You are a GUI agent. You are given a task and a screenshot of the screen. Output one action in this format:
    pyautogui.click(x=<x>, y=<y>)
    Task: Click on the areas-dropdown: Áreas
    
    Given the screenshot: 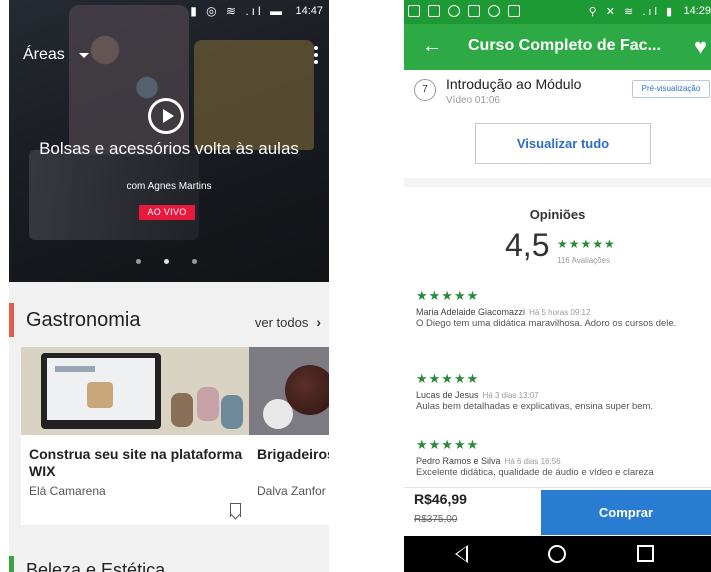 What is the action you would take?
    pyautogui.click(x=56, y=55)
    